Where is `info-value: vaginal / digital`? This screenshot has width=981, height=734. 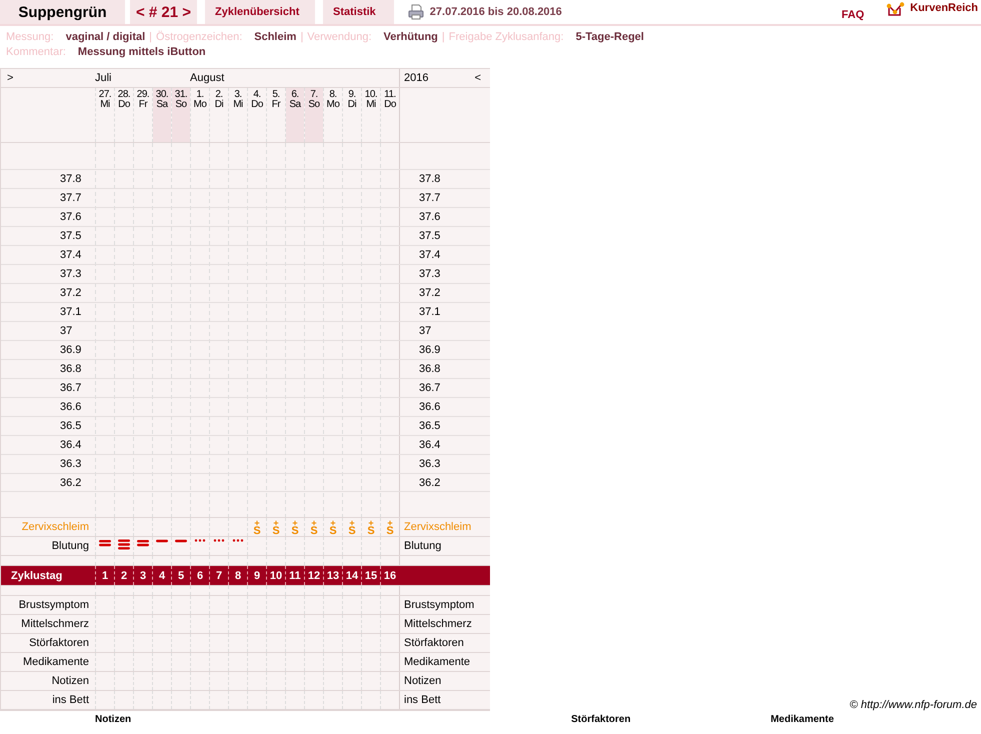 info-value: vaginal / digital is located at coordinates (106, 37).